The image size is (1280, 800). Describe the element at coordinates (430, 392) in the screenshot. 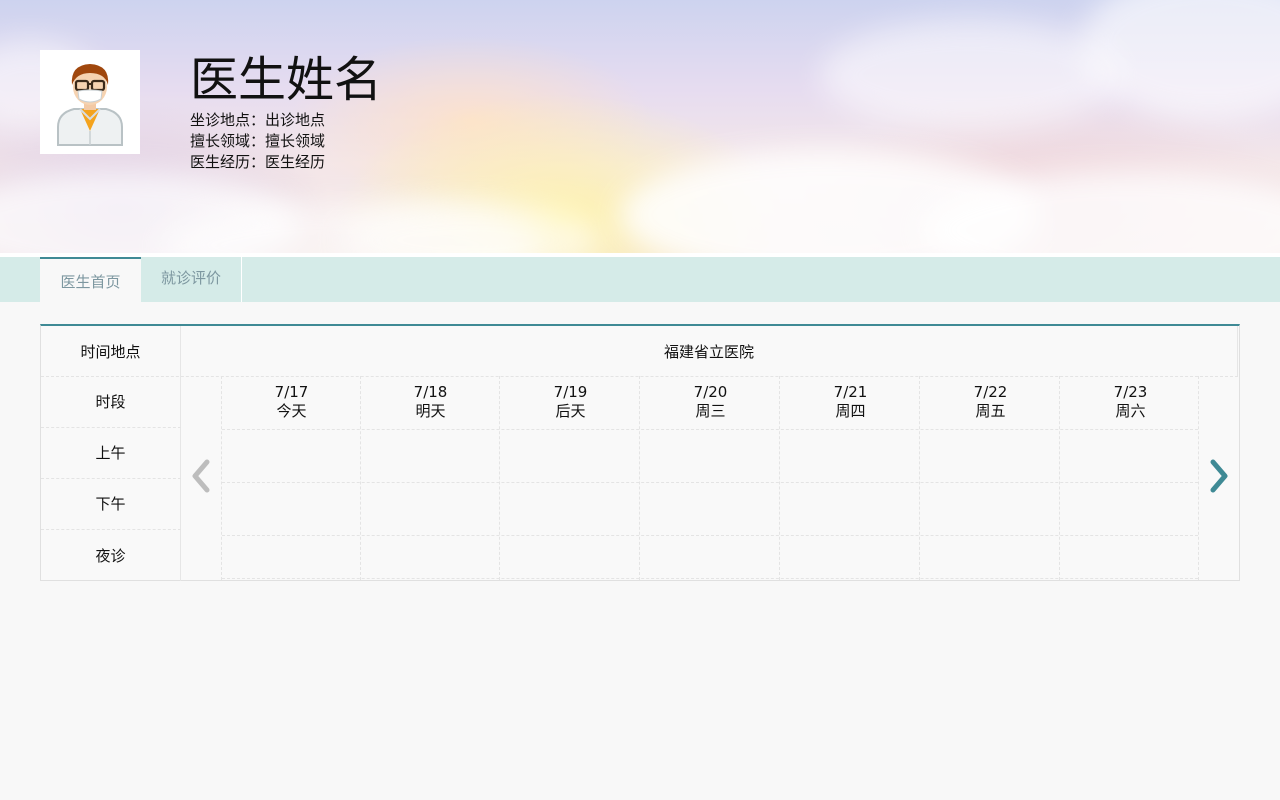

I see `day-date: 7/18` at that location.